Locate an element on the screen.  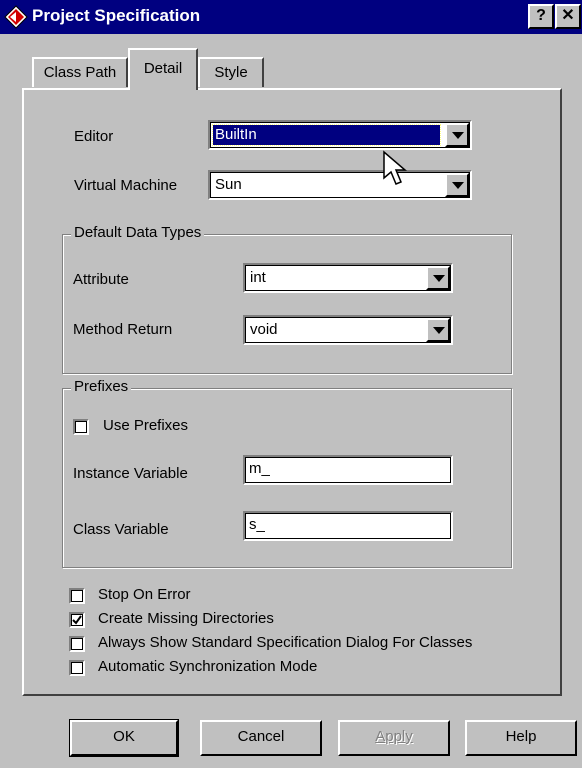
tab-class-path: Class Path is located at coordinates (80, 72).